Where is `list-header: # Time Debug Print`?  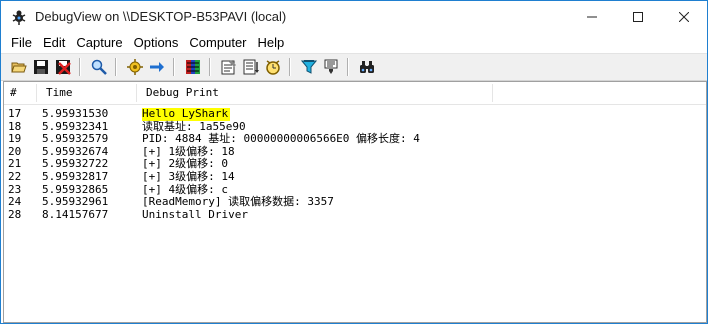 list-header: # Time Debug Print is located at coordinates (355, 93).